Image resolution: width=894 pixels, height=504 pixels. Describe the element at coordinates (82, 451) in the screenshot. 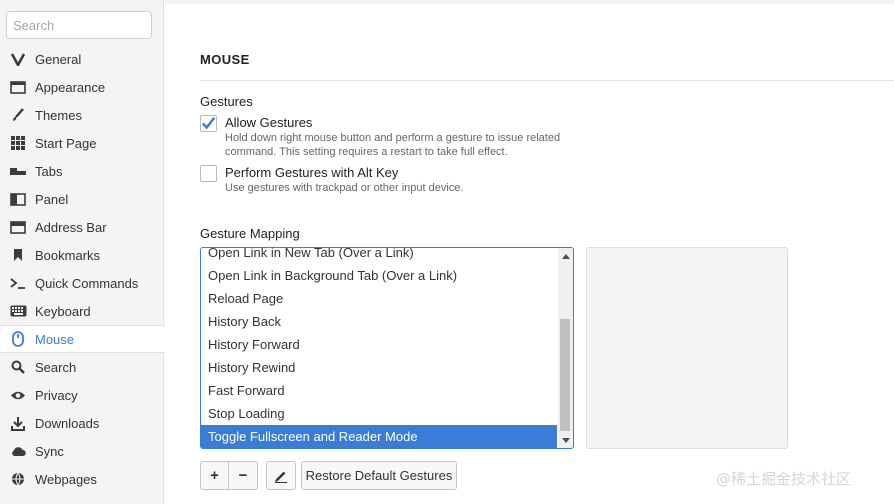

I see `sidebar-item-sync: Sync` at that location.